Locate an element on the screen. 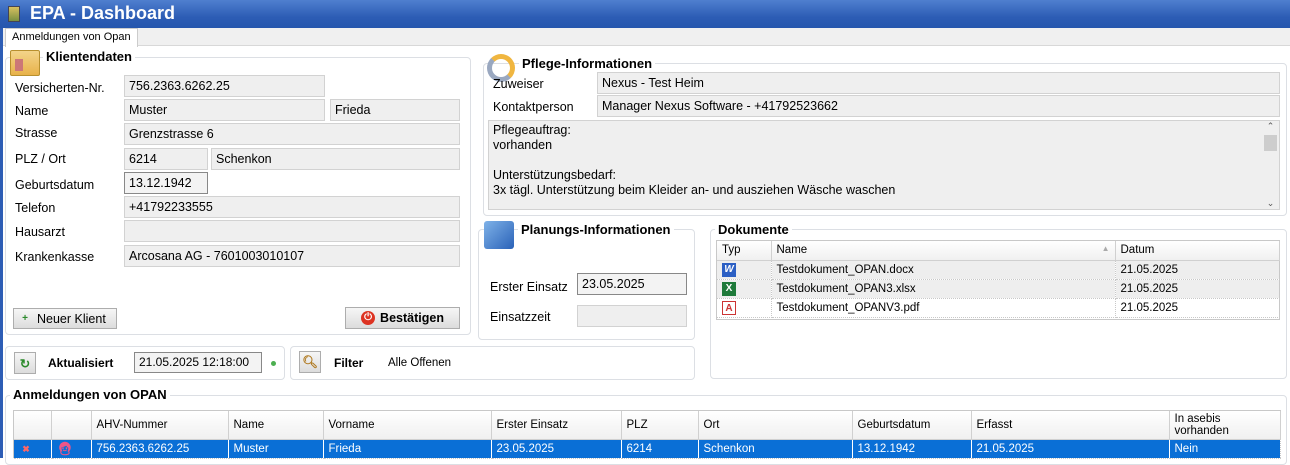 This screenshot has height=465, width=1290. reg-col-7: Ort is located at coordinates (775, 425).